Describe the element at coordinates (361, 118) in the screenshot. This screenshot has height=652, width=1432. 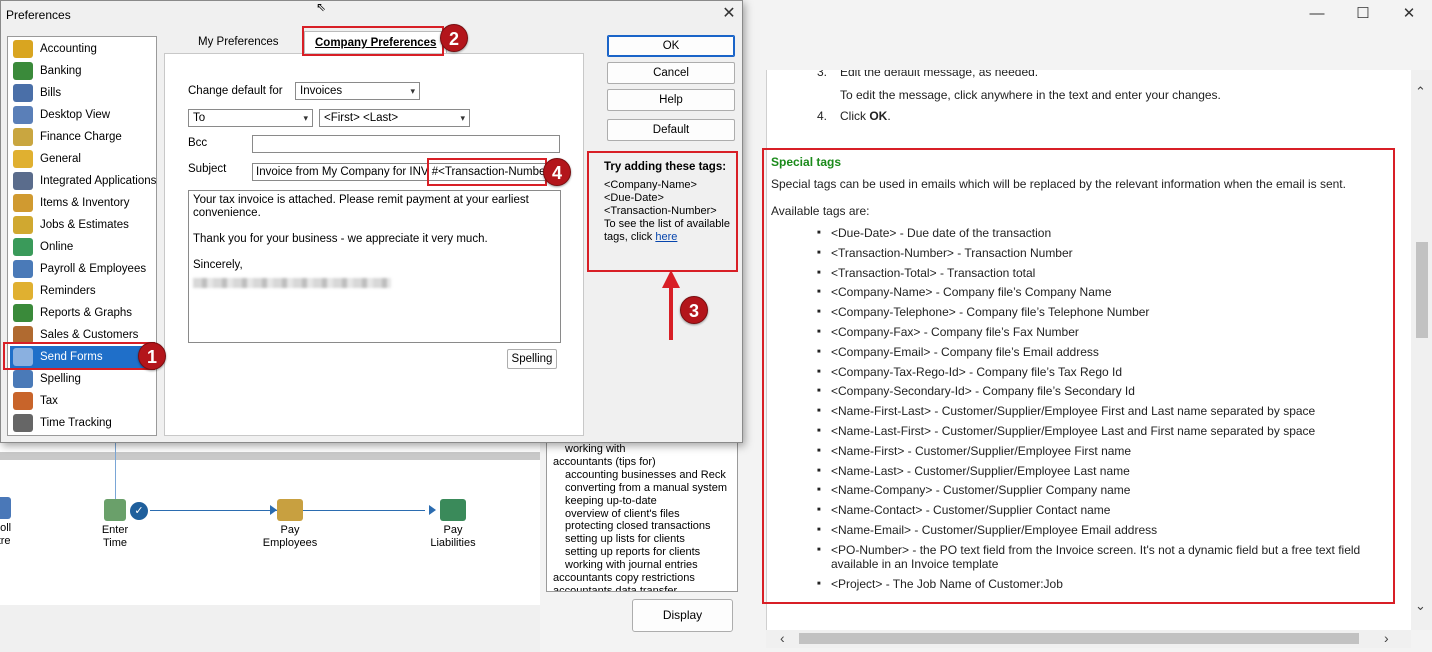
I see `name-format-value: <First> <Last>` at that location.